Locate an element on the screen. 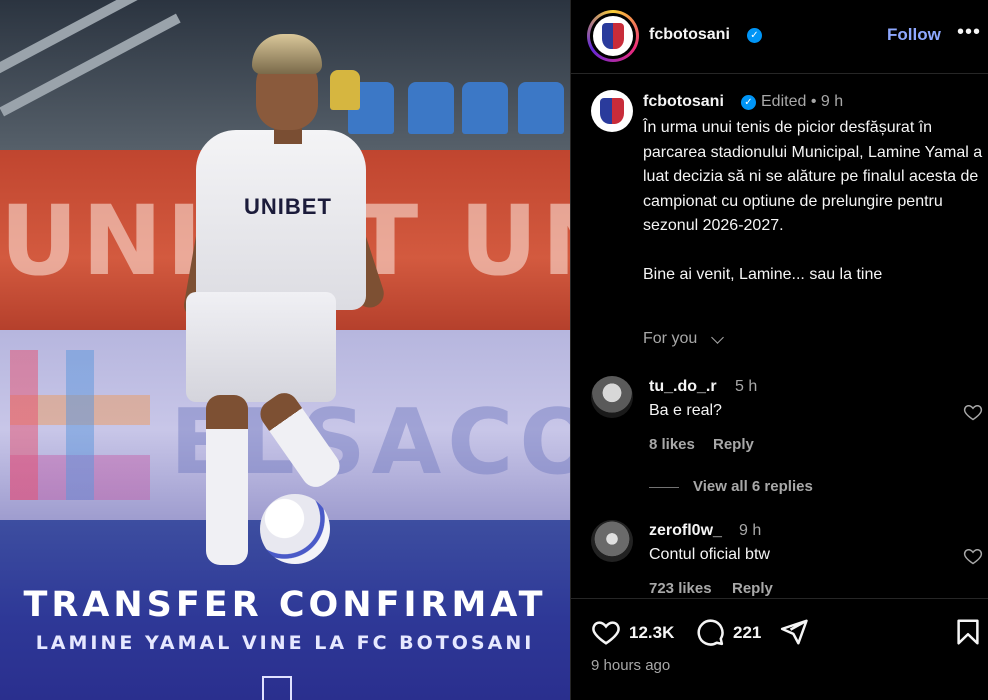 The height and width of the screenshot is (700, 988). post-header: fcbotosani ✓ Follow ••• is located at coordinates (779, 37).